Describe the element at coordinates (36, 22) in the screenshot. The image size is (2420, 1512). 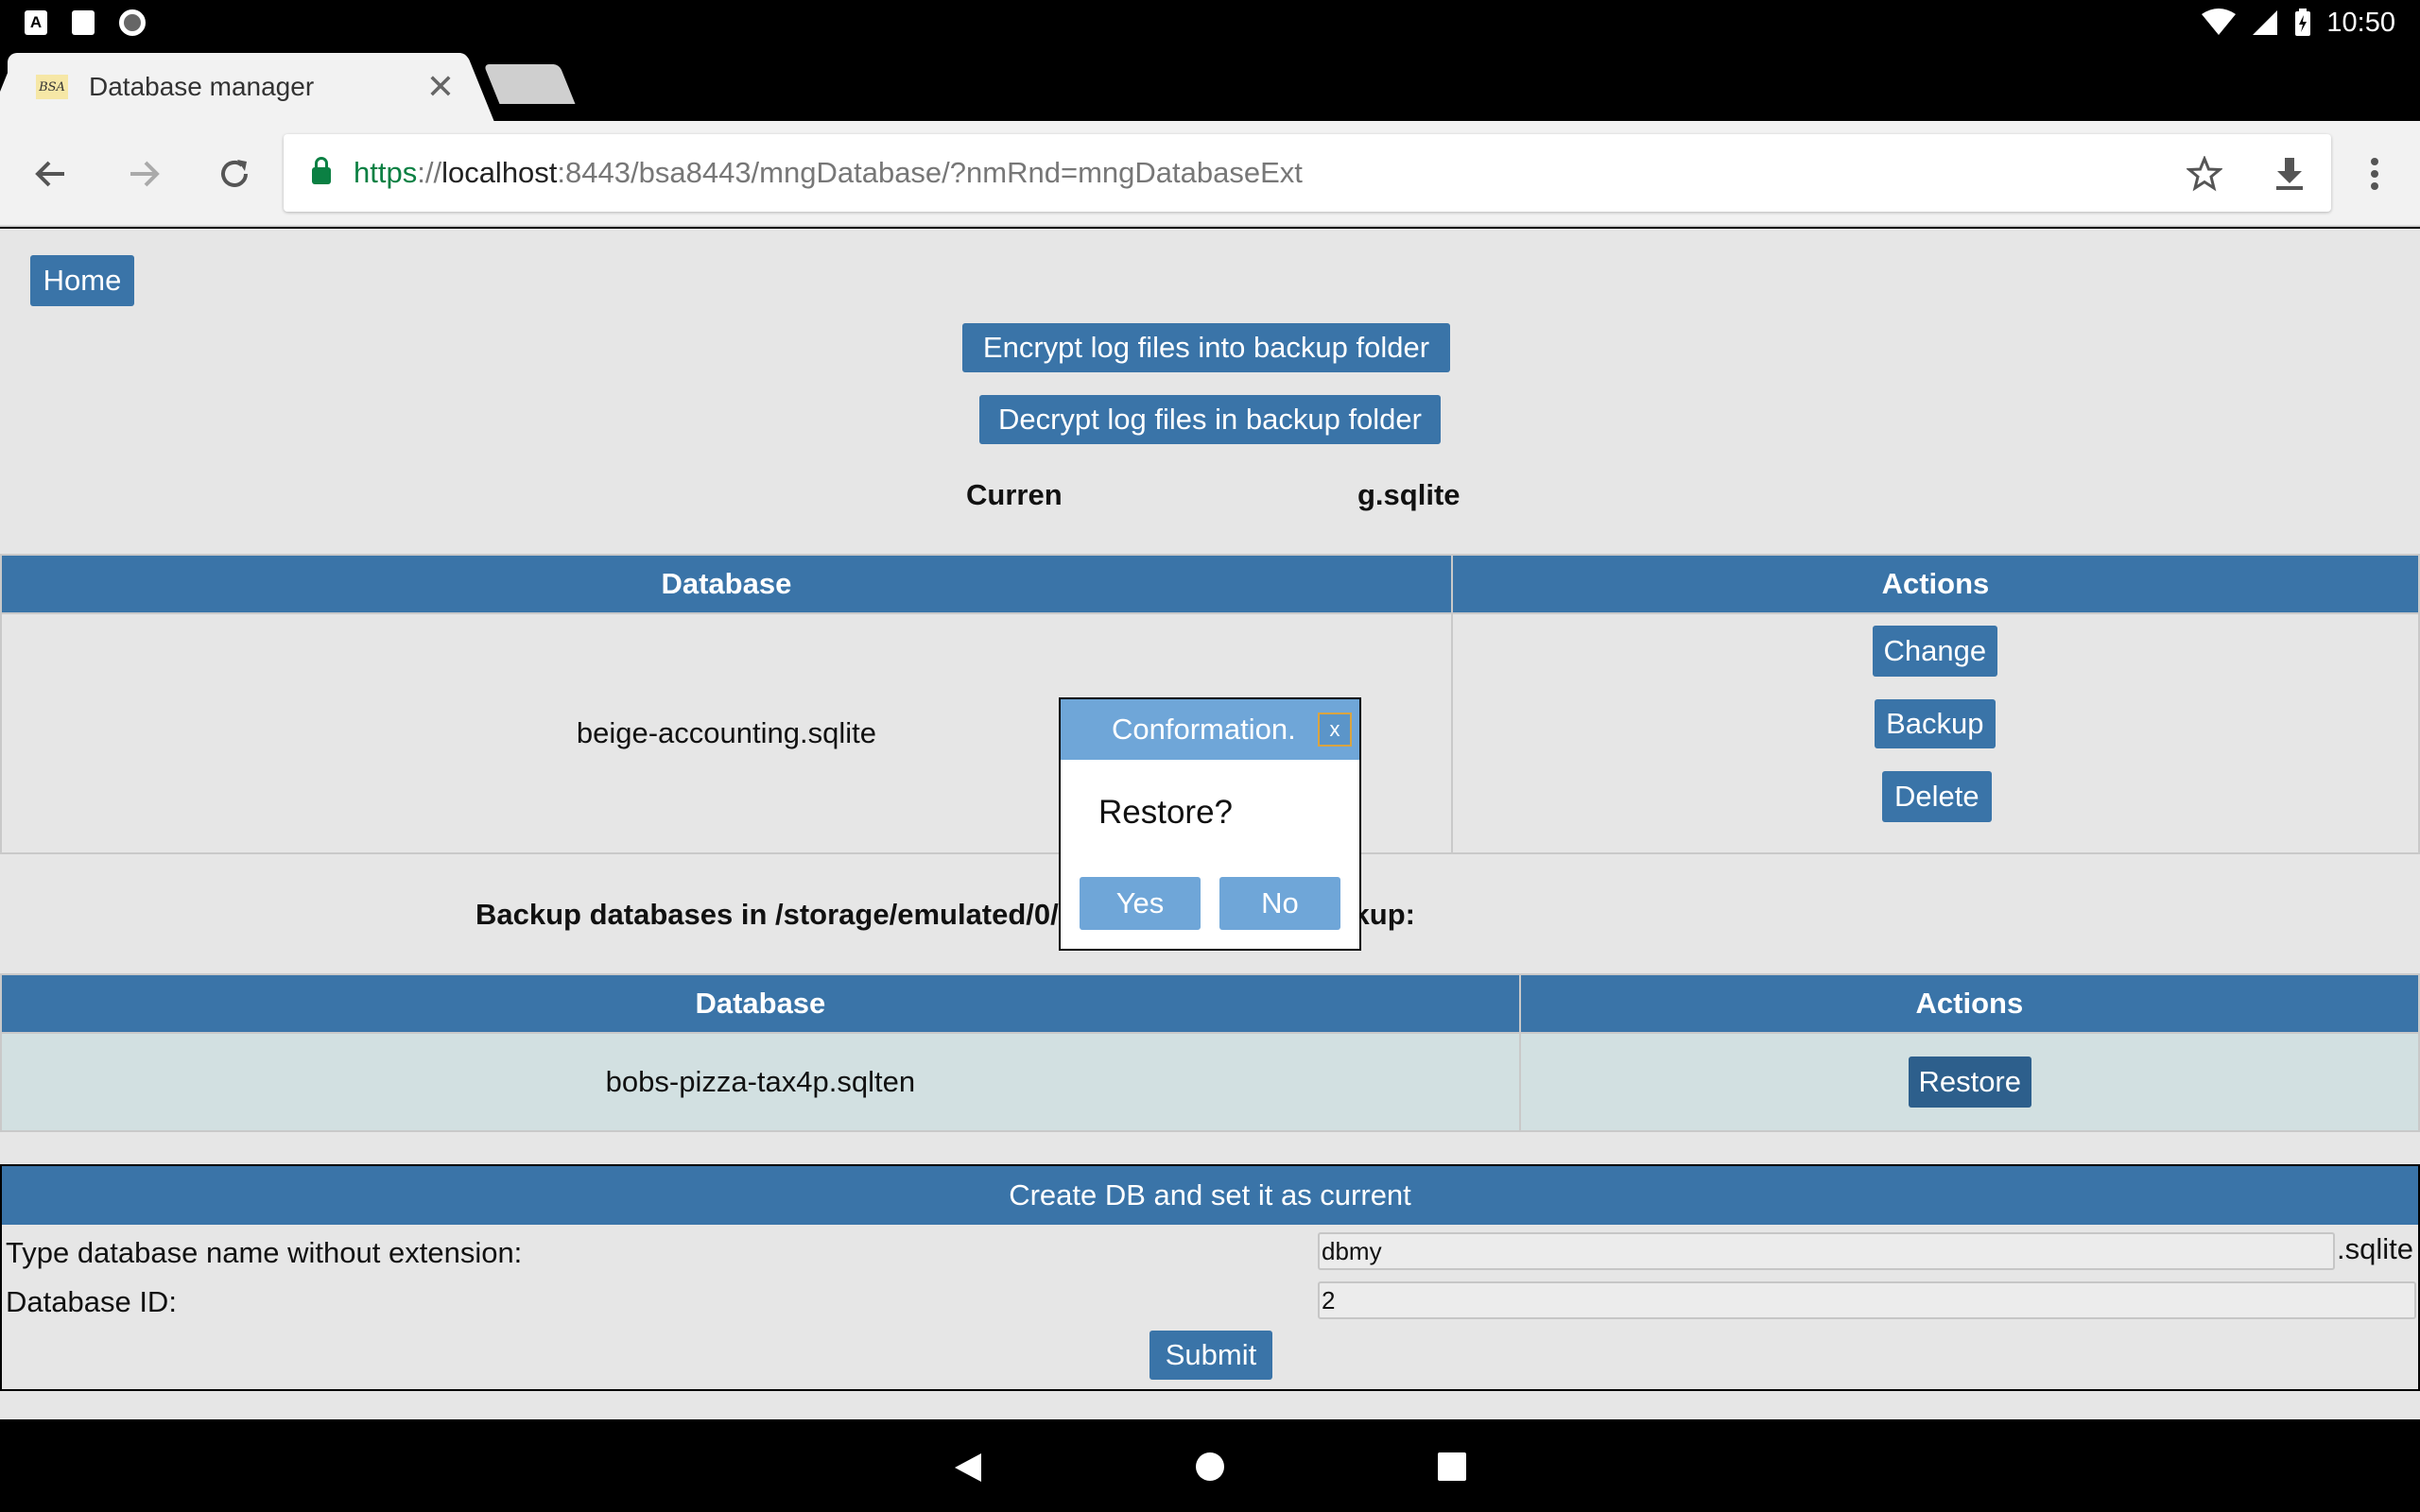
I see `notification-a-icon: A` at that location.